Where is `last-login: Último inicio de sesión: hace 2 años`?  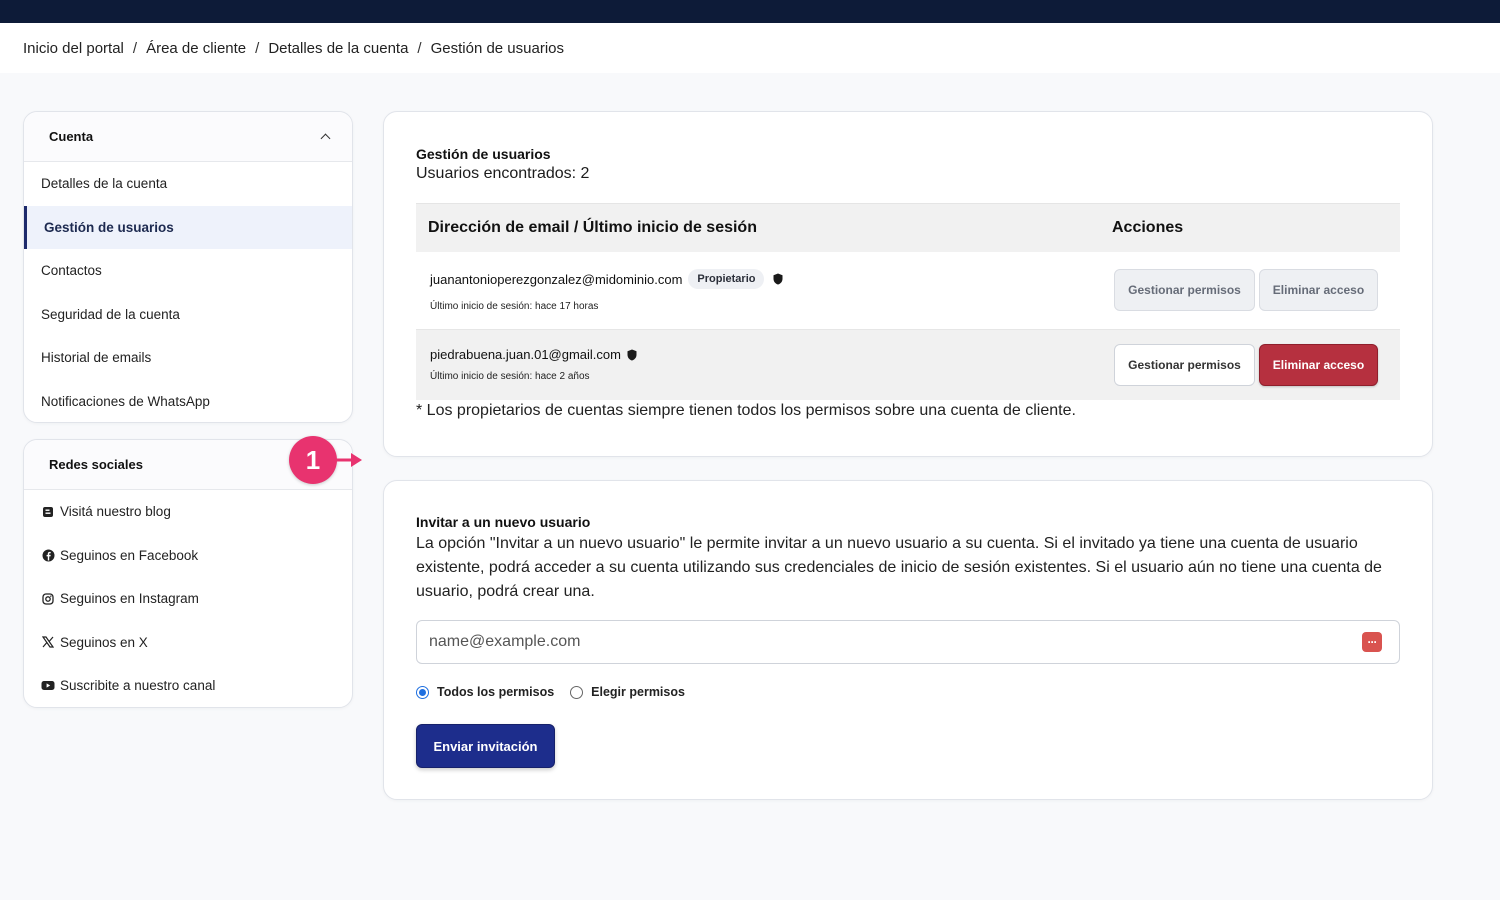 last-login: Último inicio de sesión: hace 2 años is located at coordinates (510, 376).